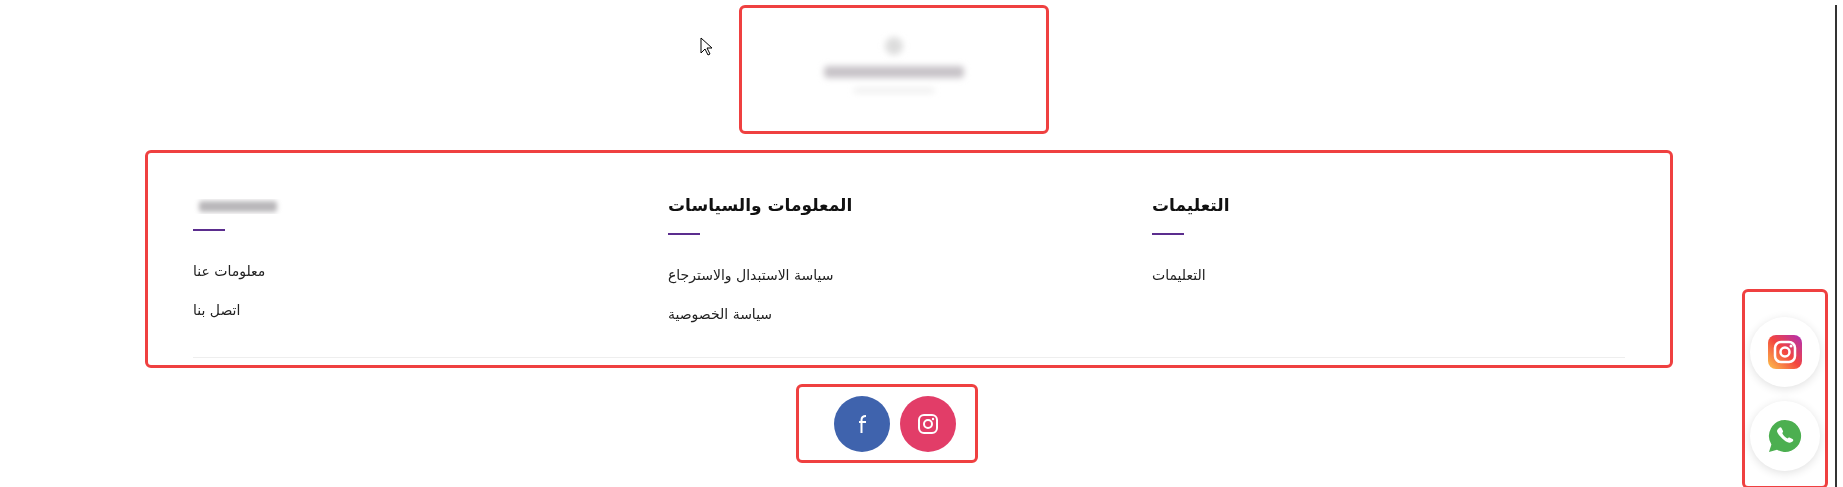 This screenshot has height=487, width=1843. I want to click on footer-link: سياسة الاستبدال والاسترجاع, so click(751, 275).